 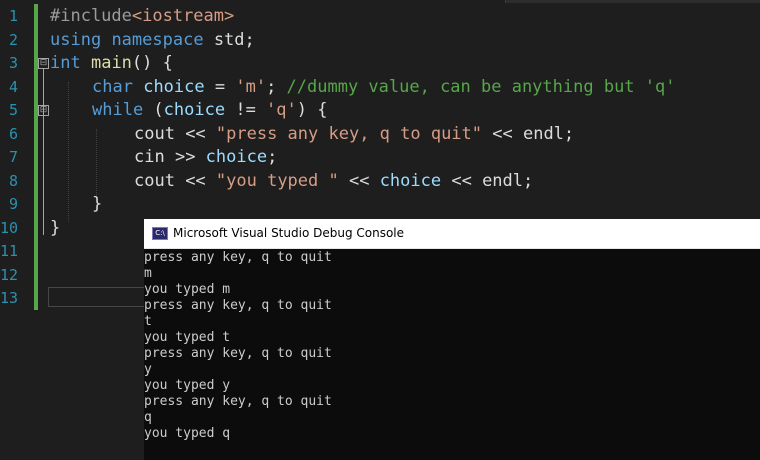 I want to click on console-output-line: you typed y, so click(x=187, y=385).